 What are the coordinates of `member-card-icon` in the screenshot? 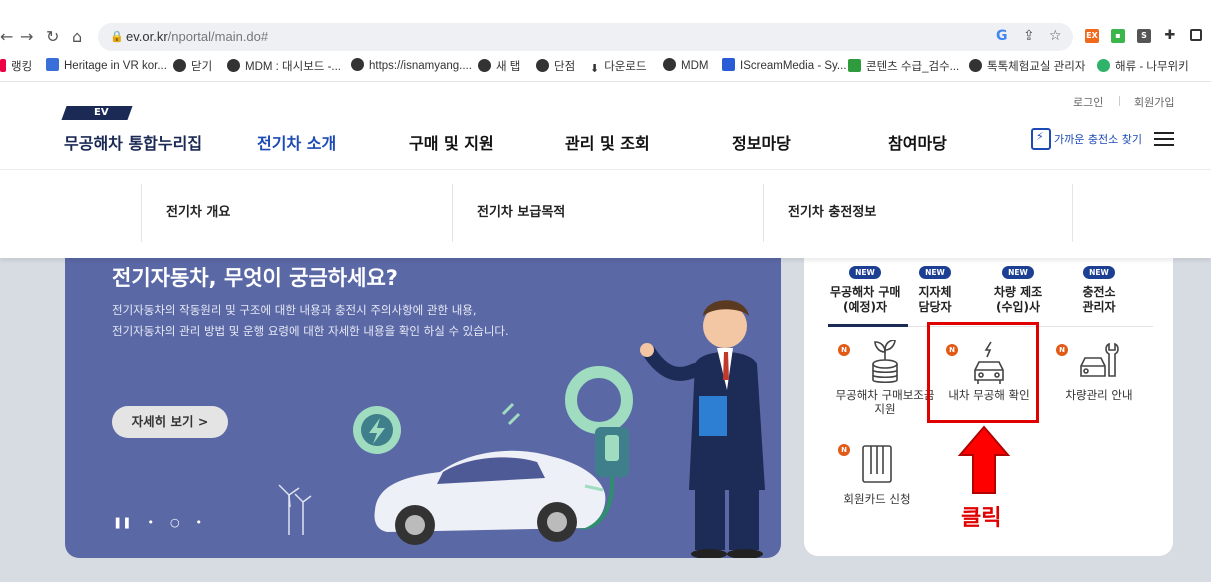 It's located at (877, 464).